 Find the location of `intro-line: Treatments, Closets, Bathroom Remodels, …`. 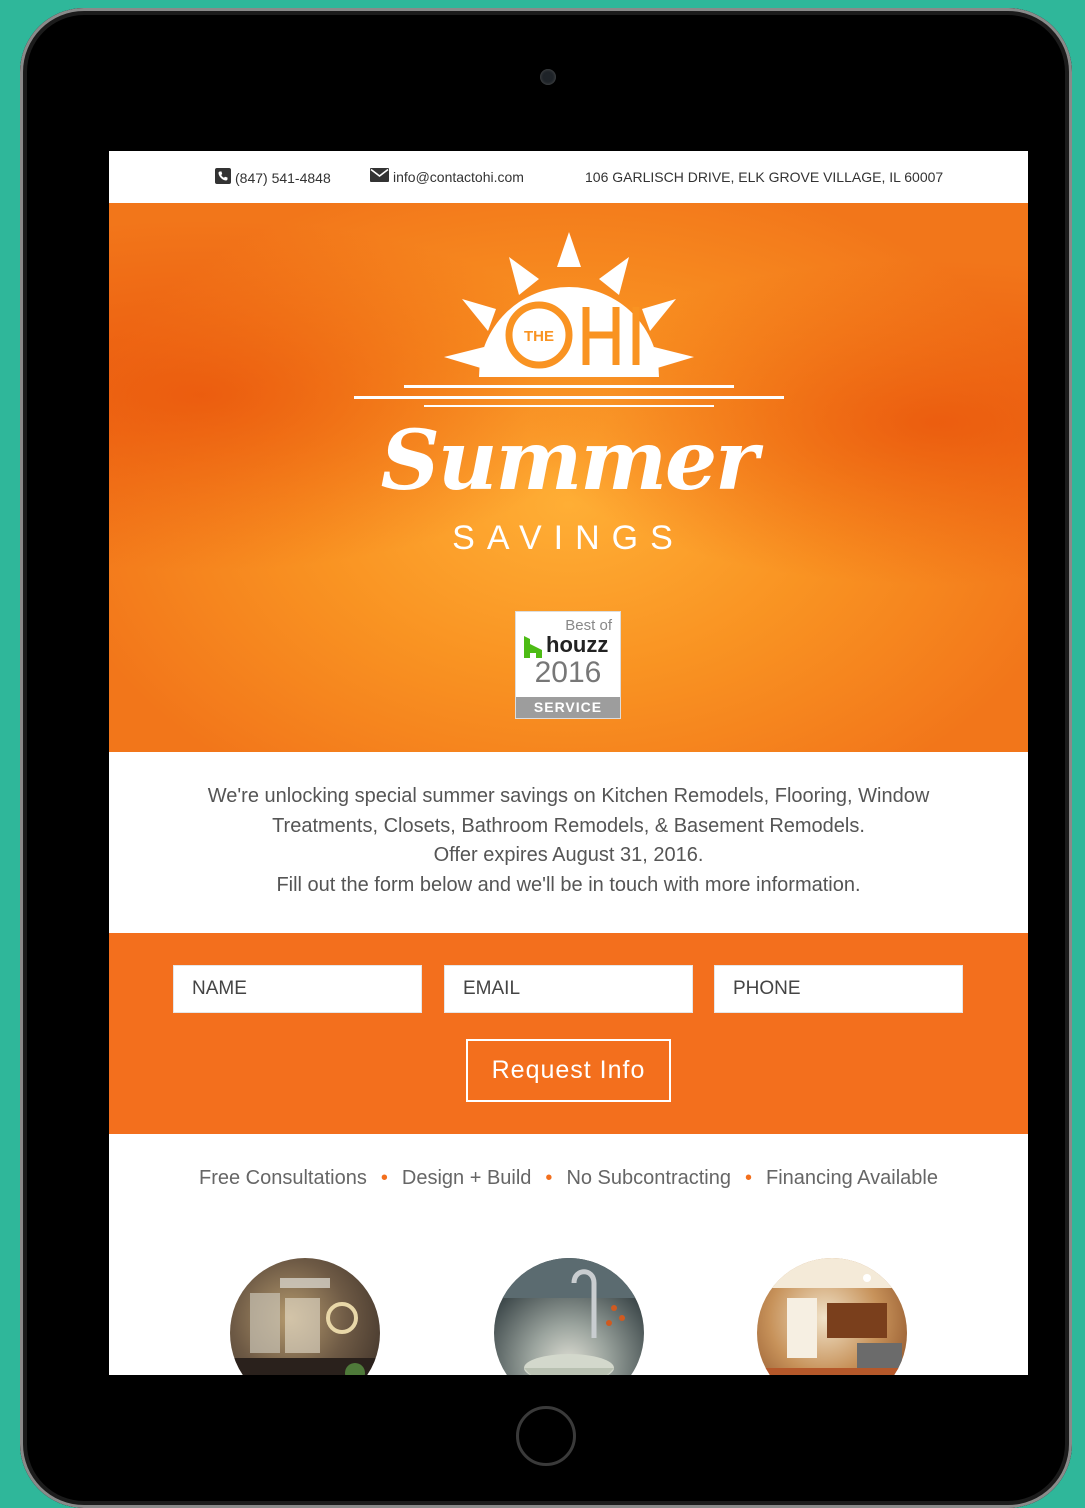

intro-line: Treatments, Closets, Bathroom Remodels, … is located at coordinates (568, 825).